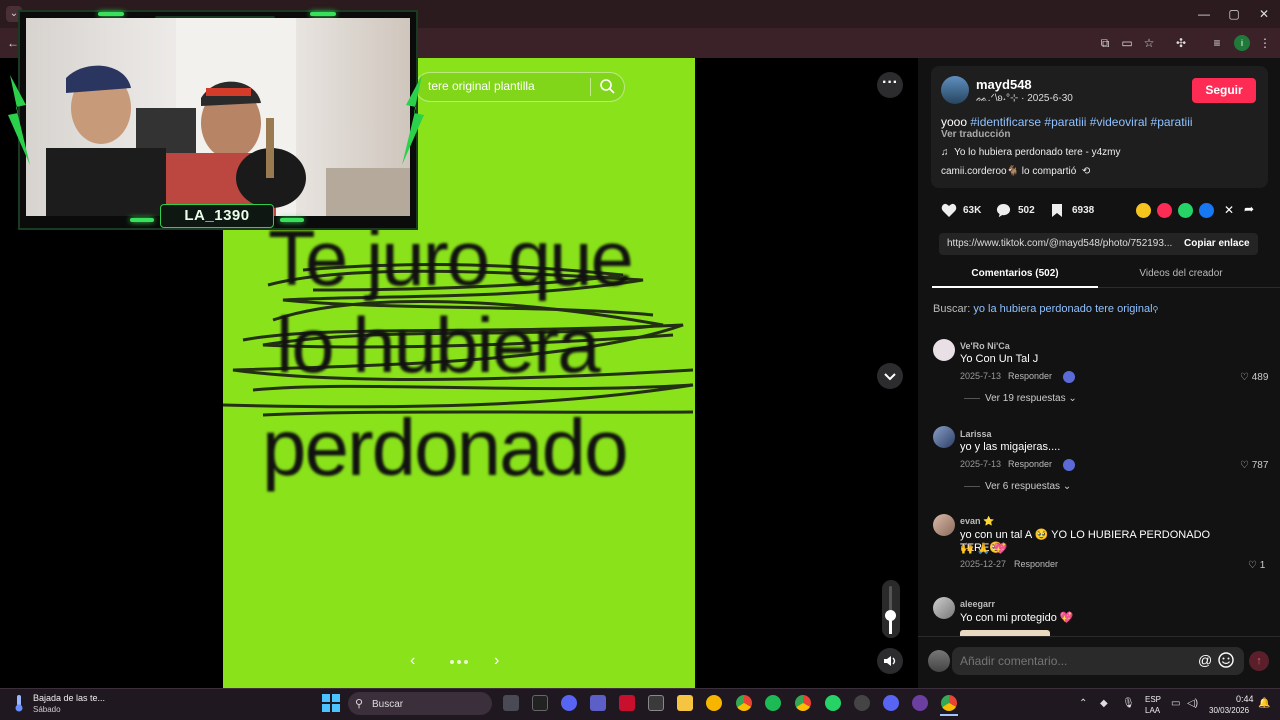 The height and width of the screenshot is (720, 1280). I want to click on comment-username: Ve'Ro Ni'Ca, so click(985, 346).